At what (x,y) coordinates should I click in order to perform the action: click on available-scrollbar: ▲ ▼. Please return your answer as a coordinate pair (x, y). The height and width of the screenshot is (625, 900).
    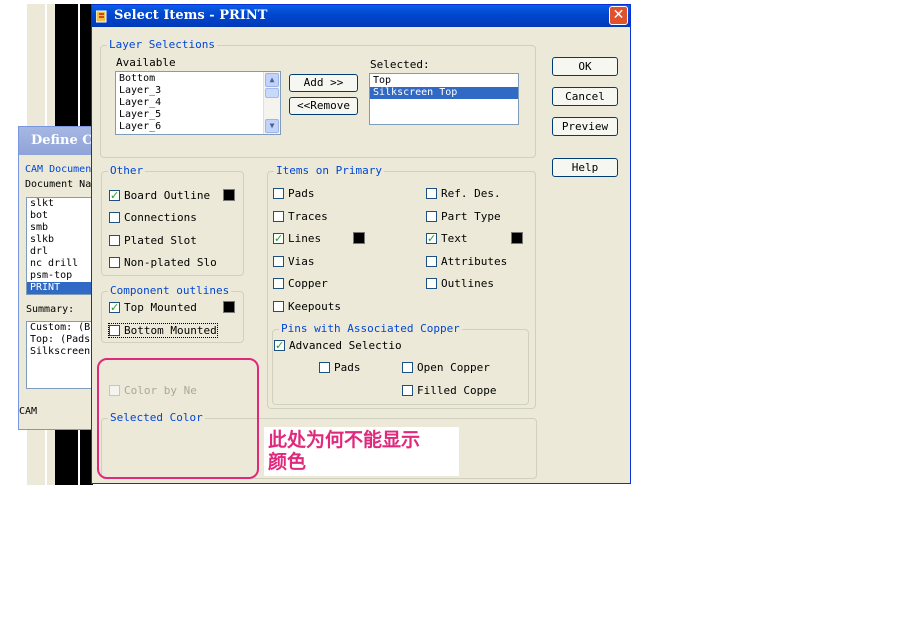
    Looking at the image, I should click on (271, 103).